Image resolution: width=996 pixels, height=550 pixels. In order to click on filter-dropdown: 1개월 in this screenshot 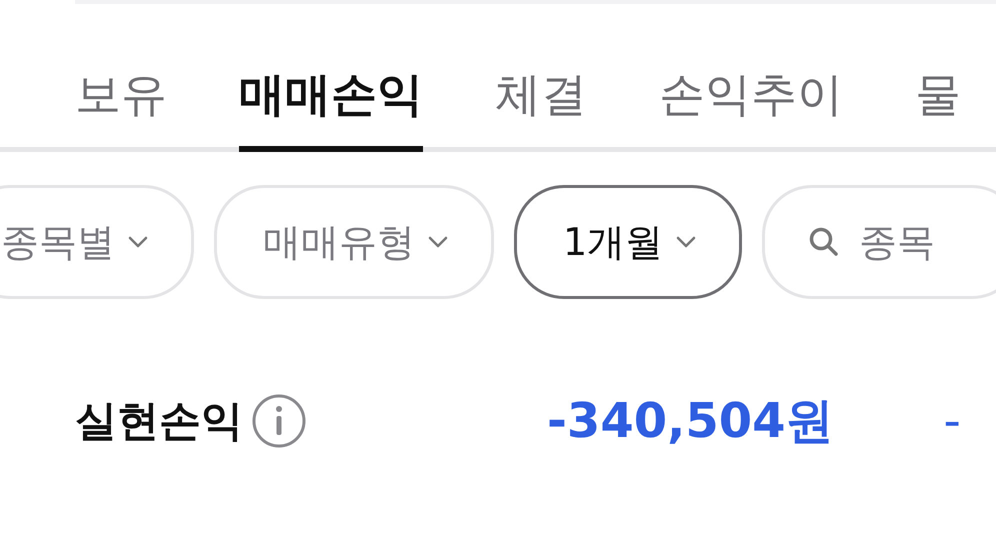, I will do `click(628, 242)`.